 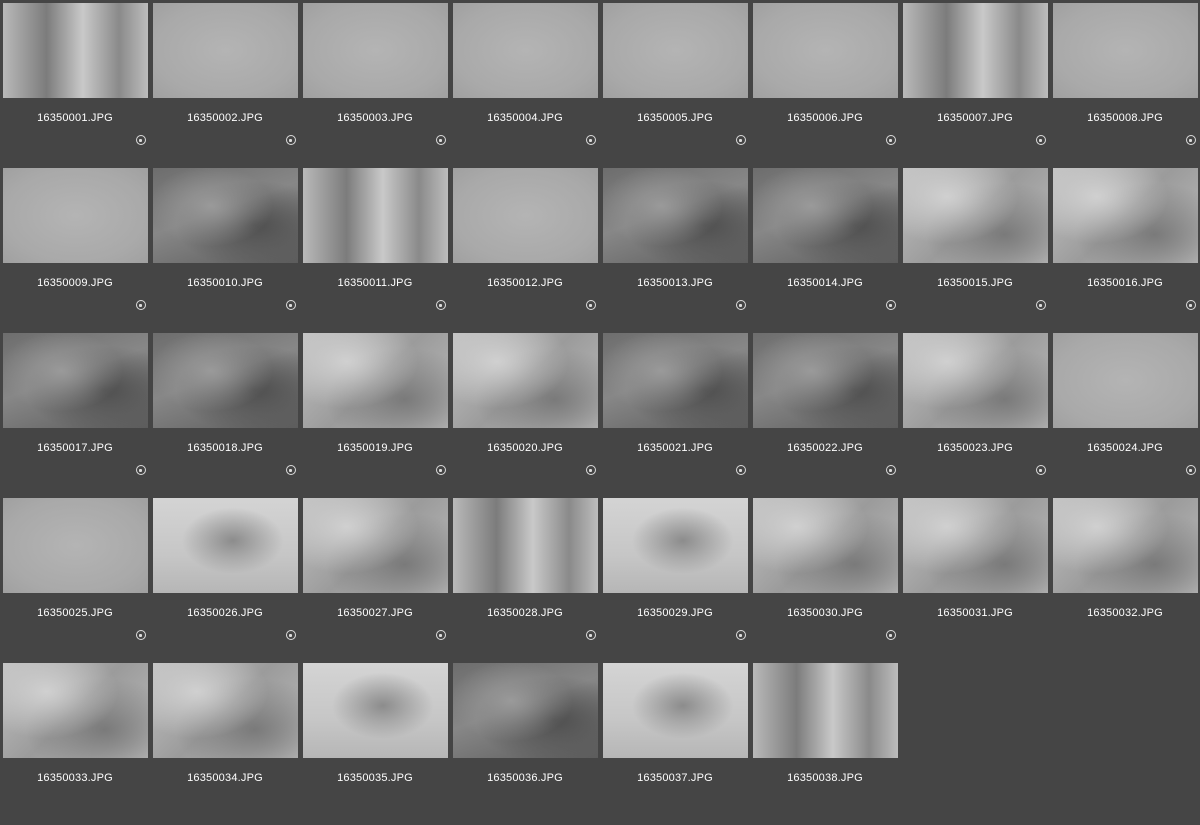 What do you see at coordinates (225, 448) in the screenshot?
I see `thumbnail-filename: 16350018.JPG` at bounding box center [225, 448].